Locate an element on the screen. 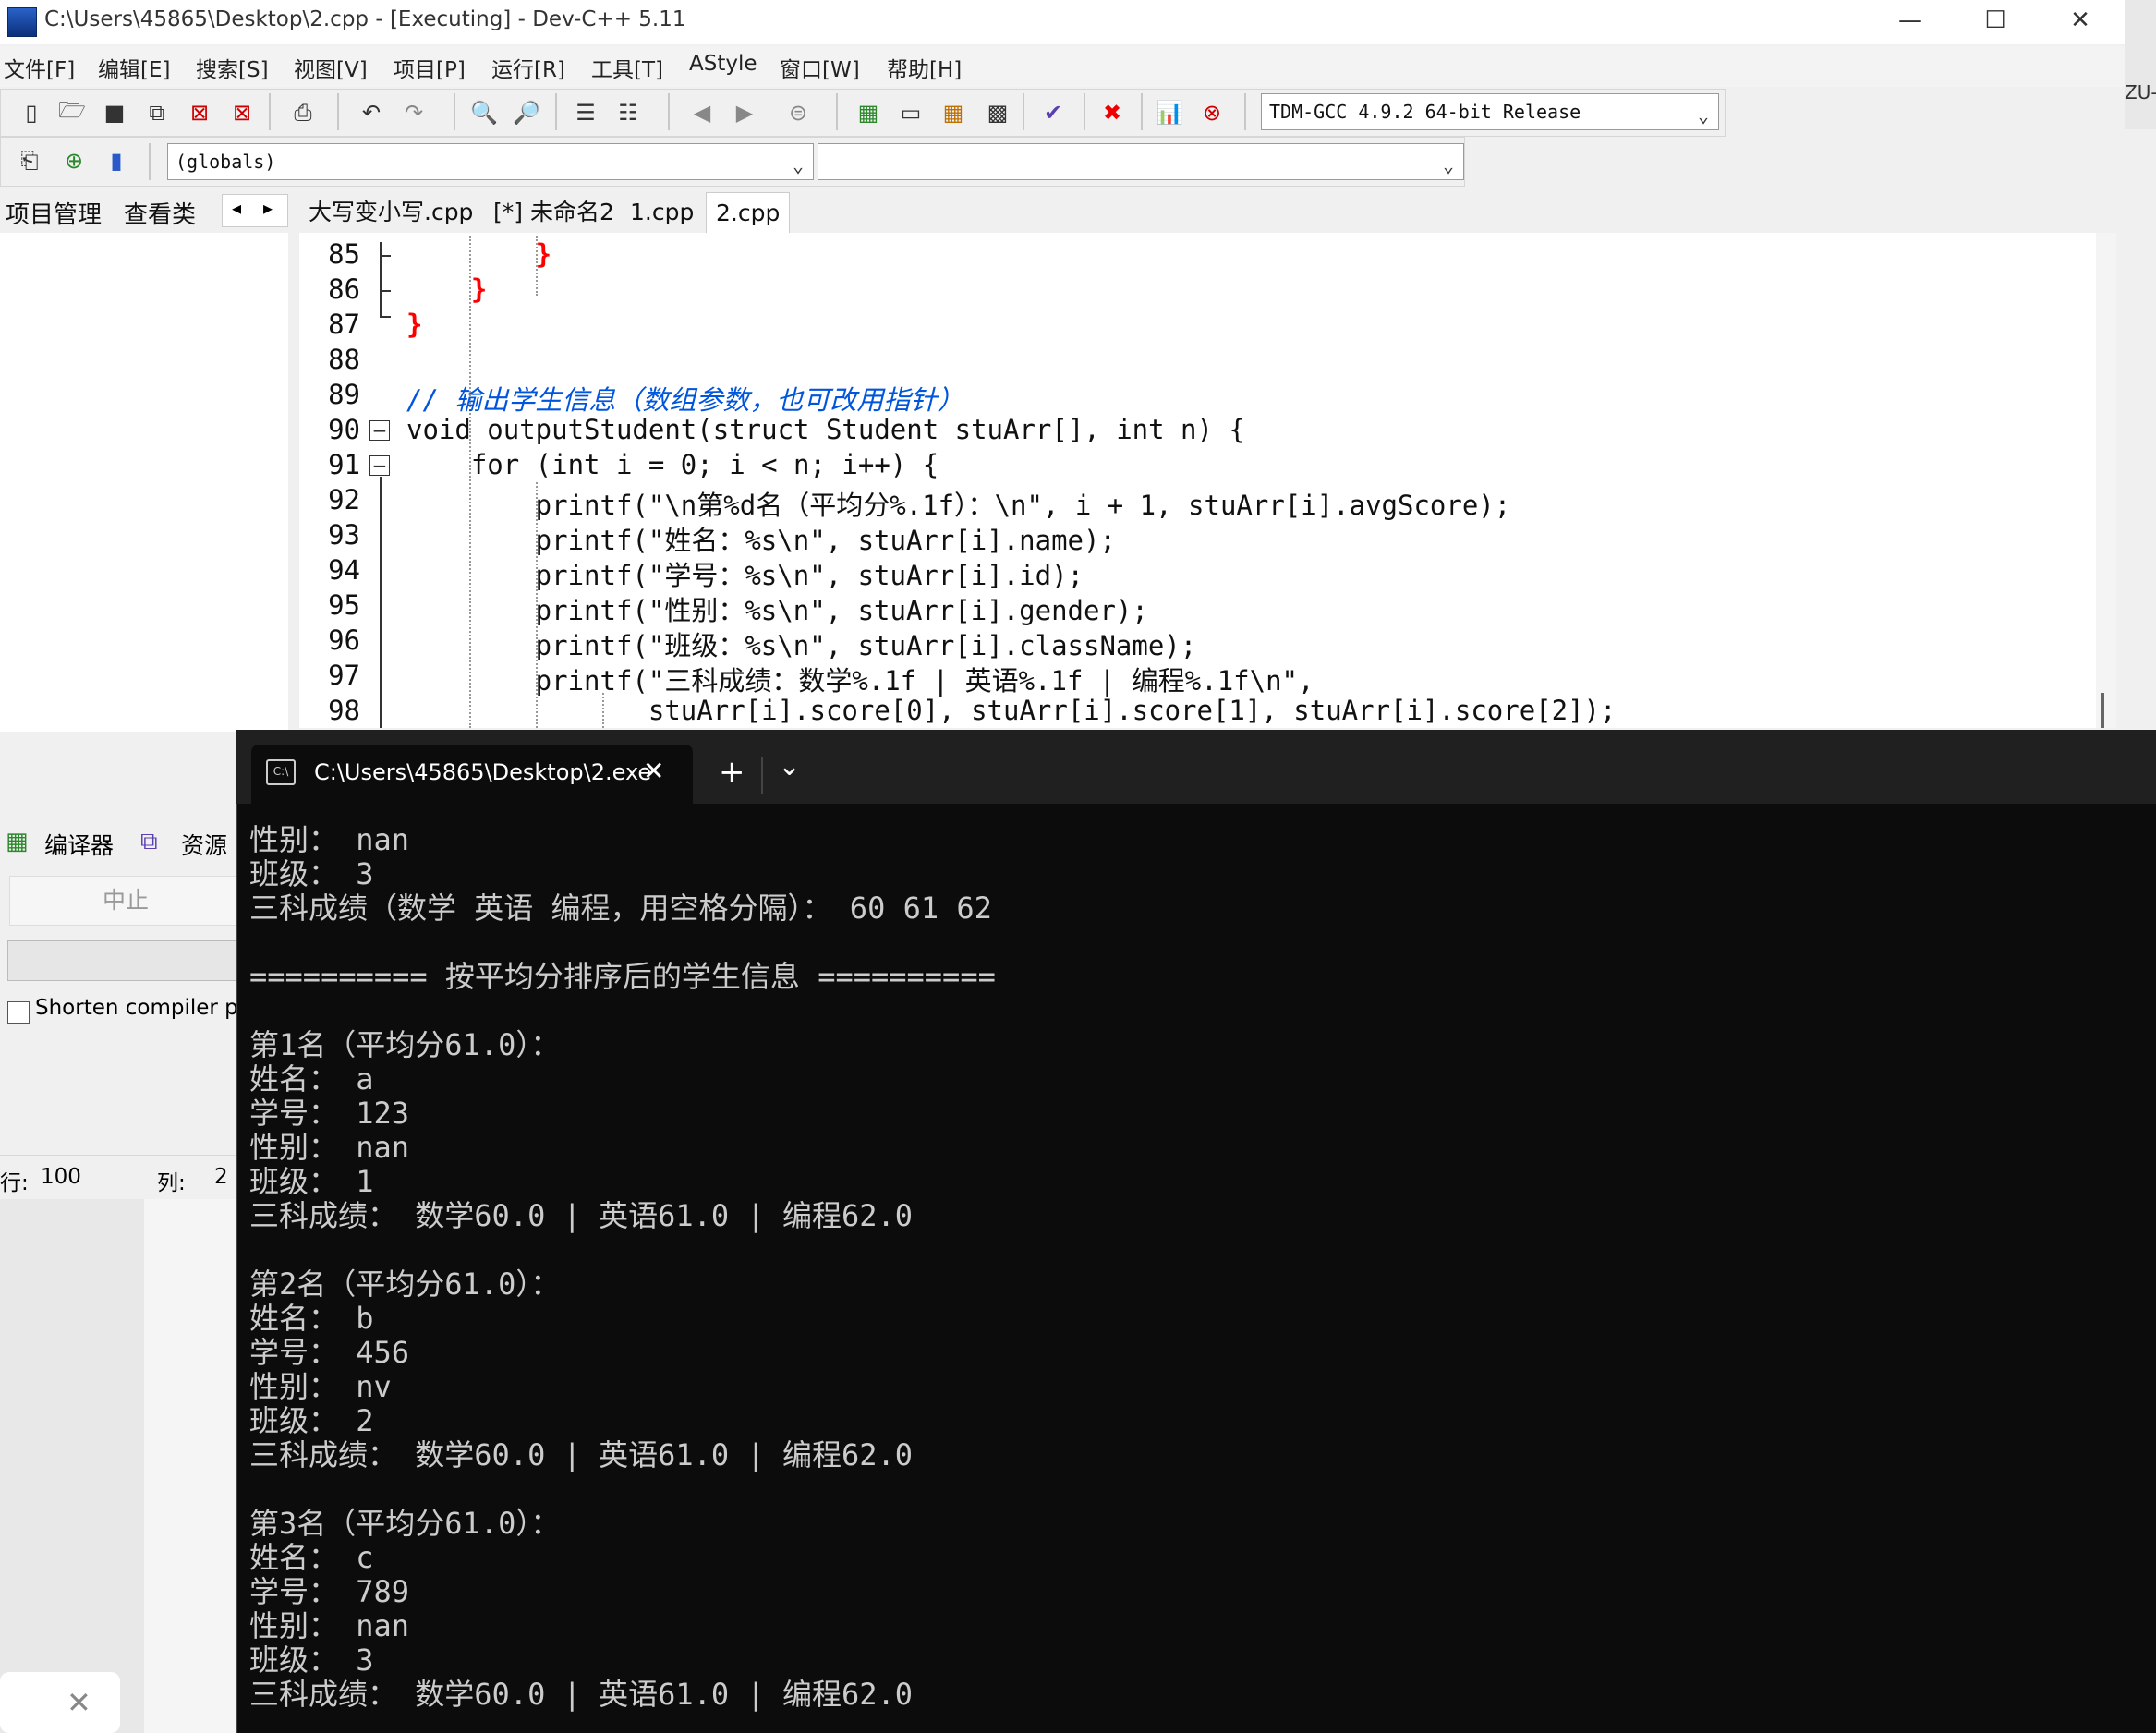  terminal-output-line: 三科成绩（数学 英语 编程，用空格分隔）： 60 61 62 is located at coordinates (620, 908).